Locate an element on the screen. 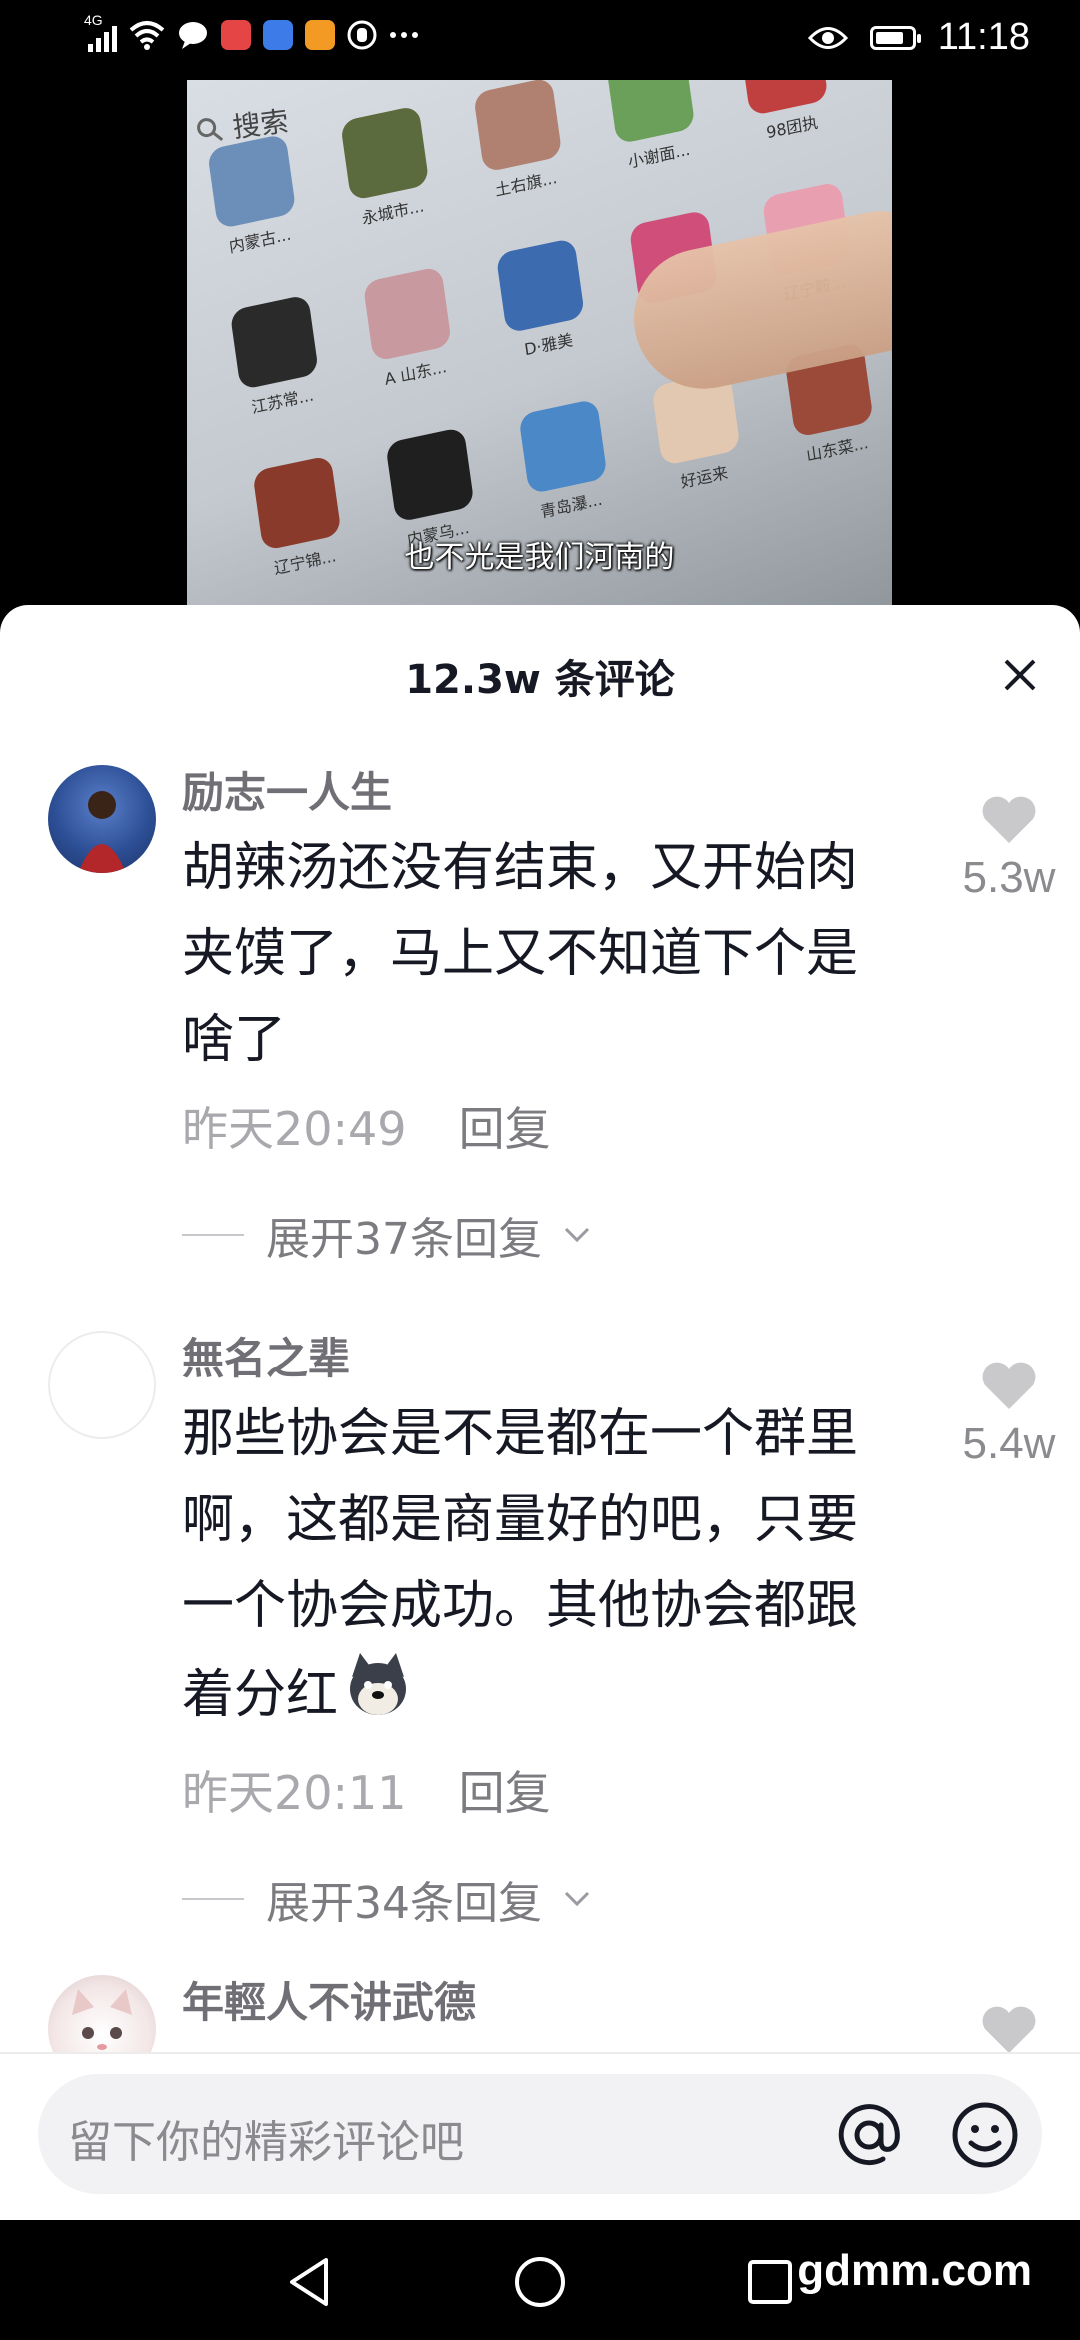  battery-level is located at coordinates (889, 37).